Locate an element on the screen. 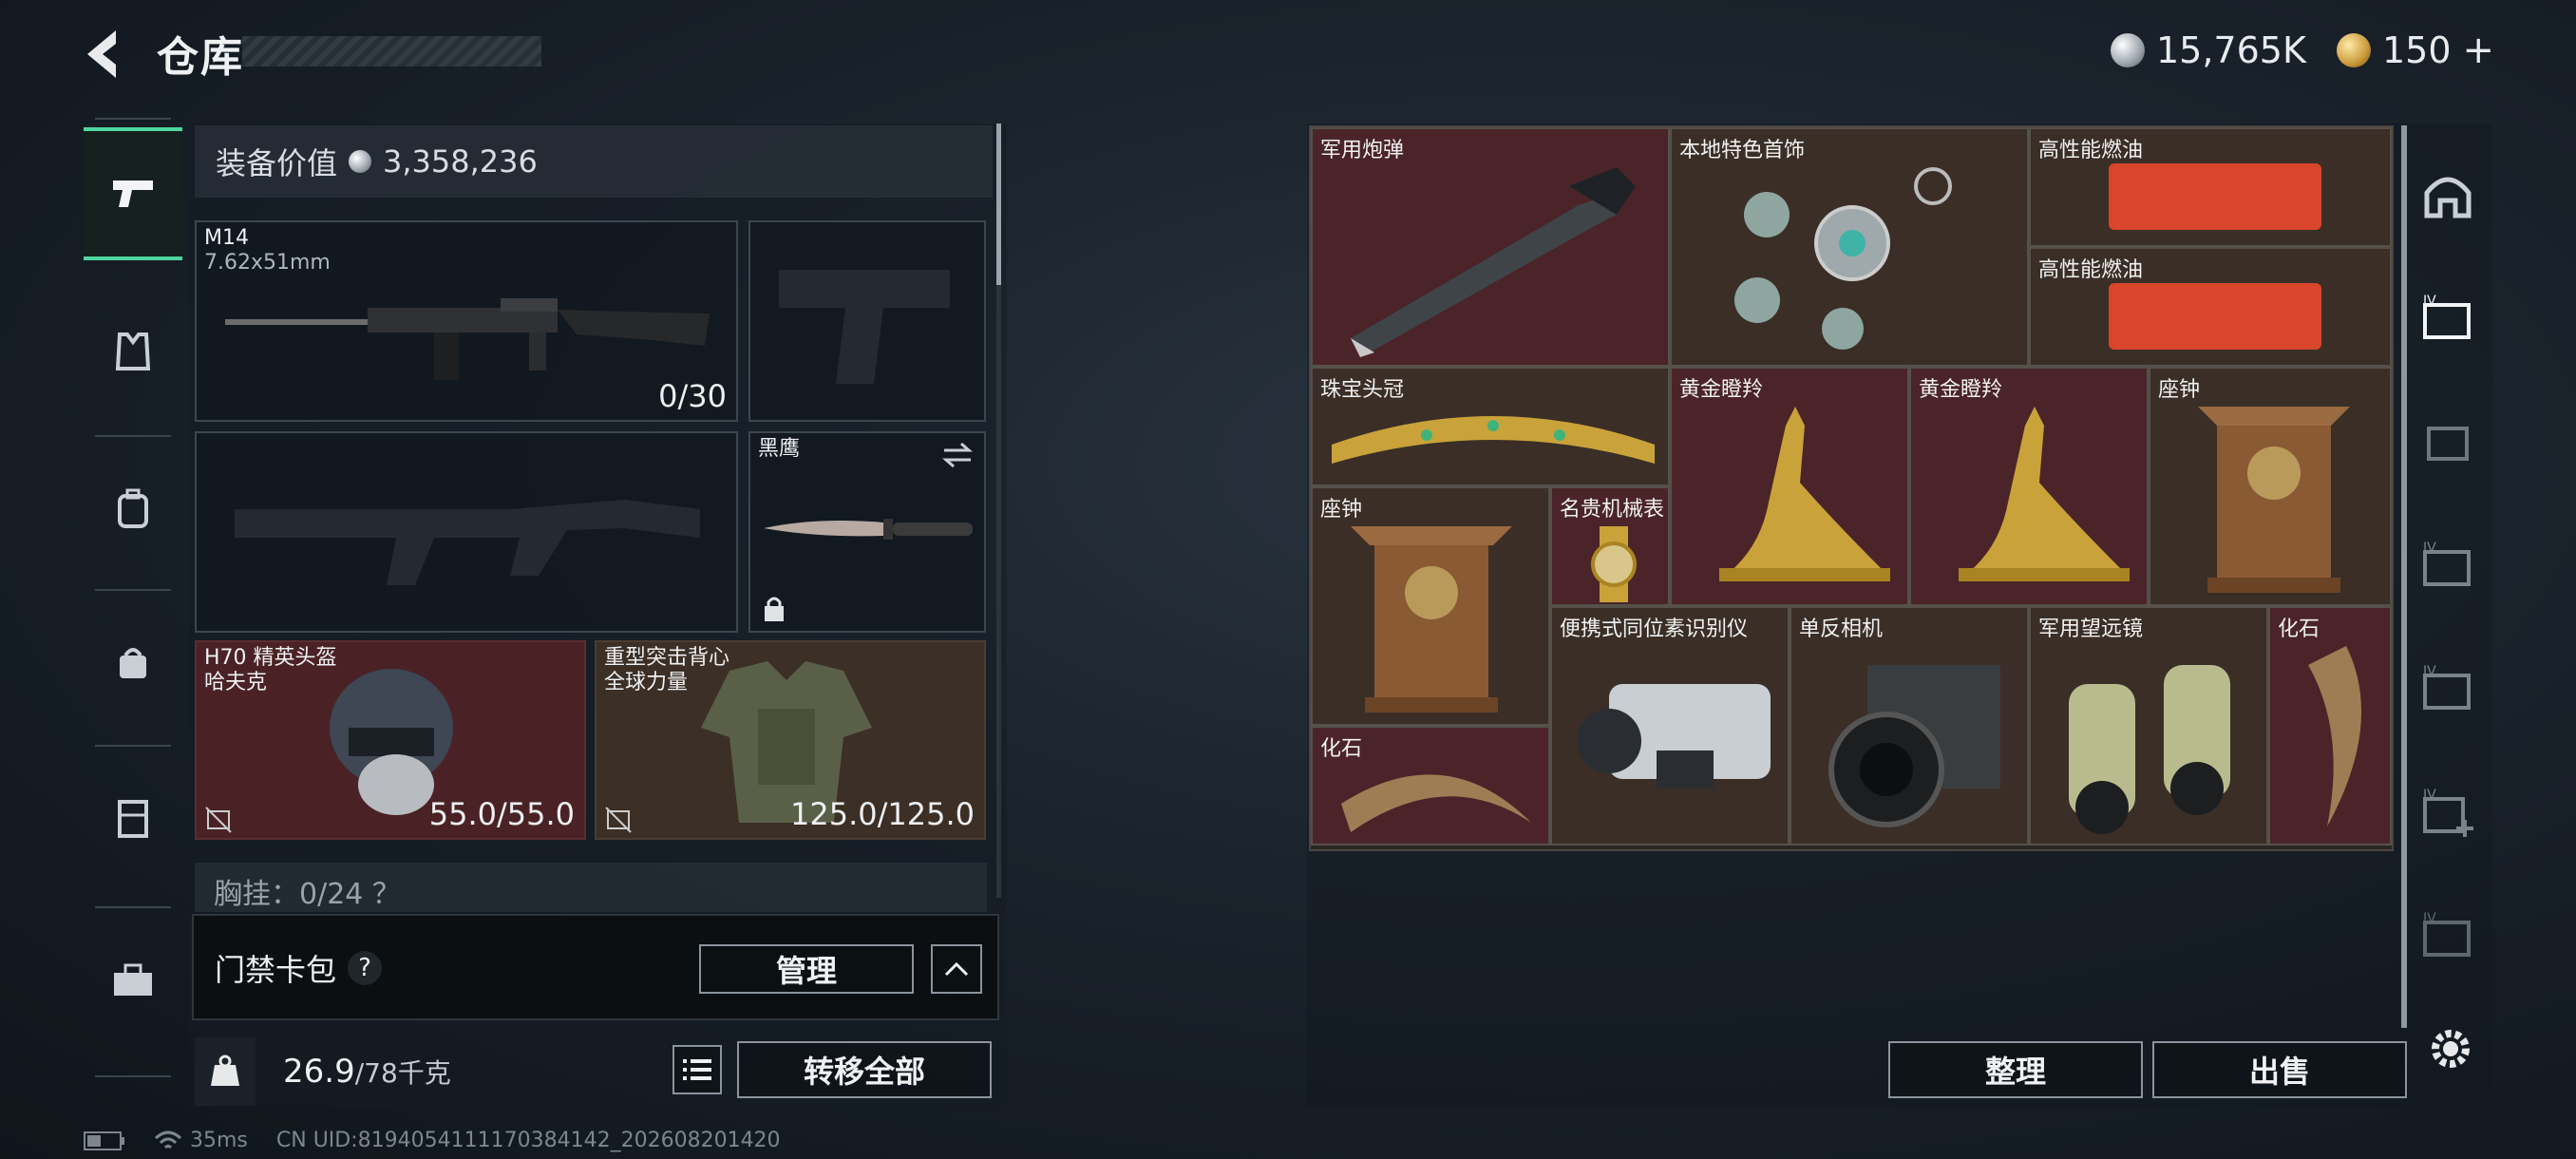 The width and height of the screenshot is (2576, 1159). golden-gazelle-image is located at coordinates (1804, 494).